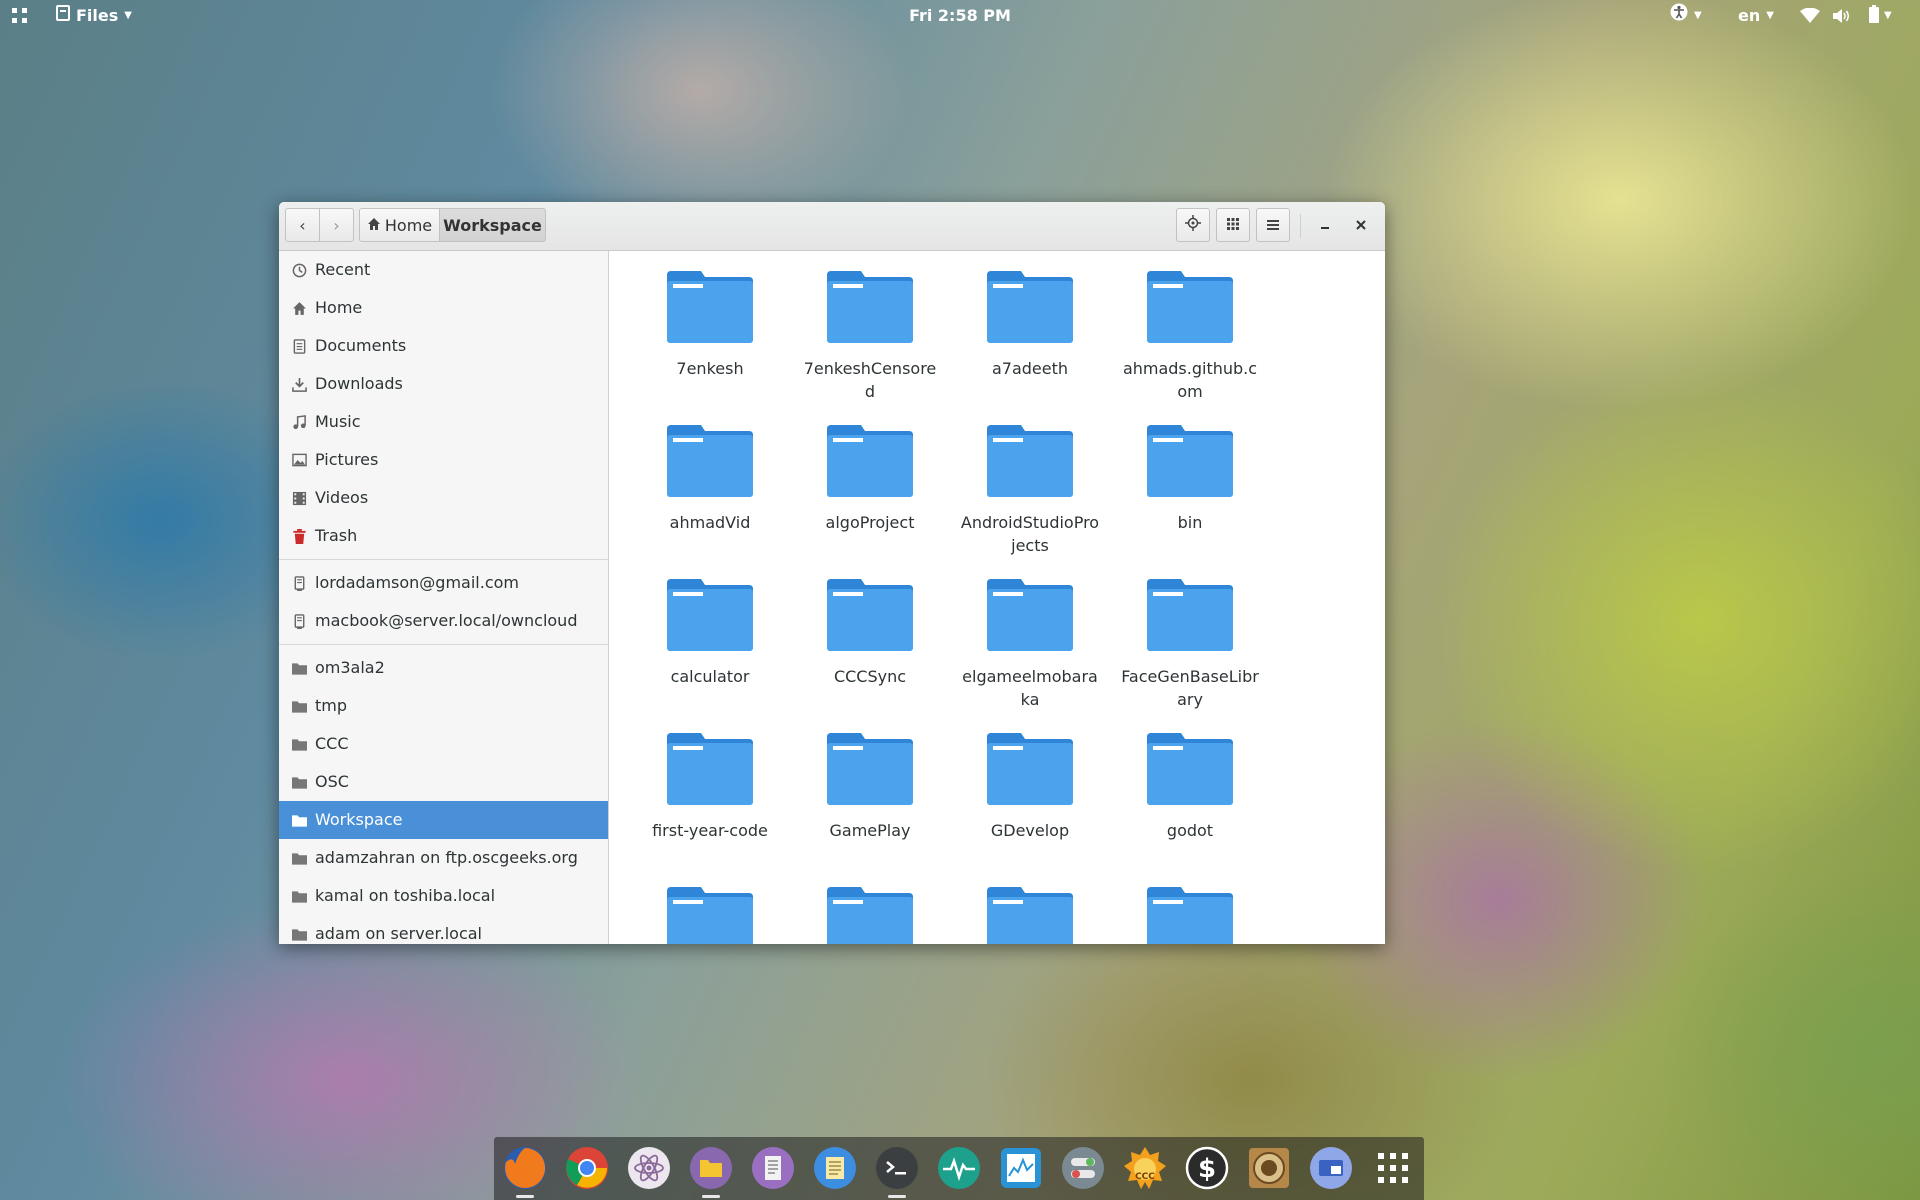  Describe the element at coordinates (897, 1168) in the screenshot. I see `terminal-icon` at that location.